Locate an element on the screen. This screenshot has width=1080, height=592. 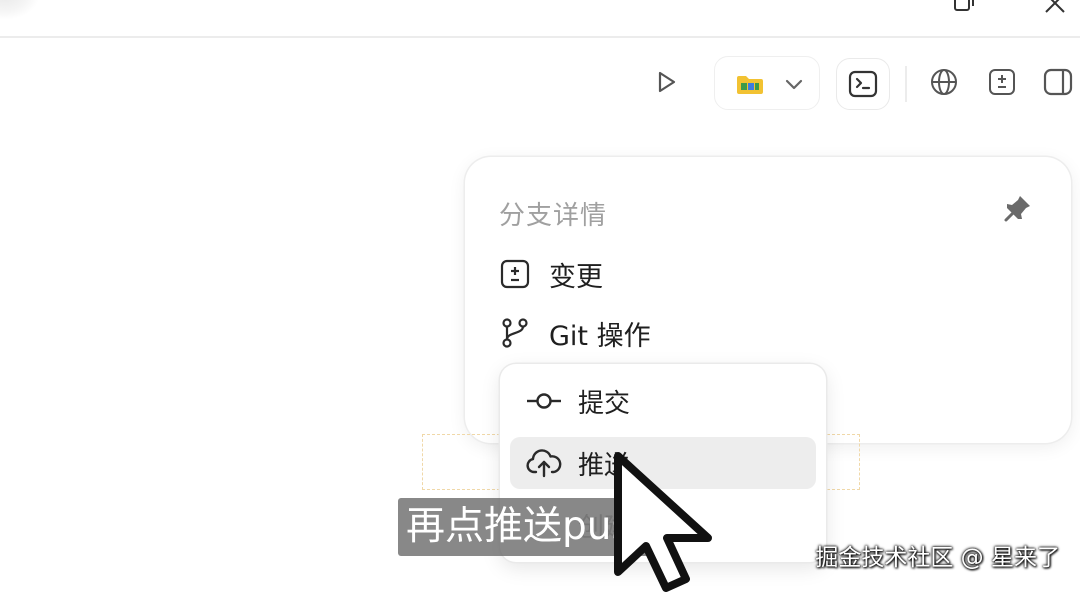
commit-icon is located at coordinates (544, 401).